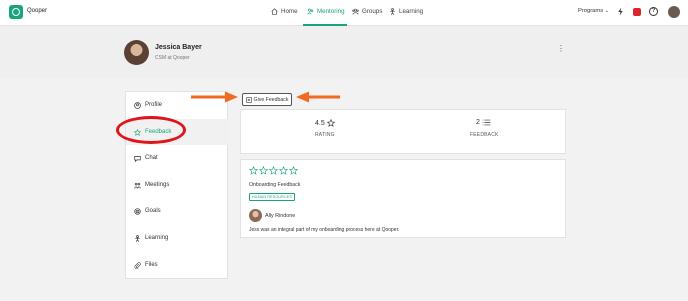 This screenshot has width=688, height=301. I want to click on nav-mentoring: Mentoring, so click(326, 11).